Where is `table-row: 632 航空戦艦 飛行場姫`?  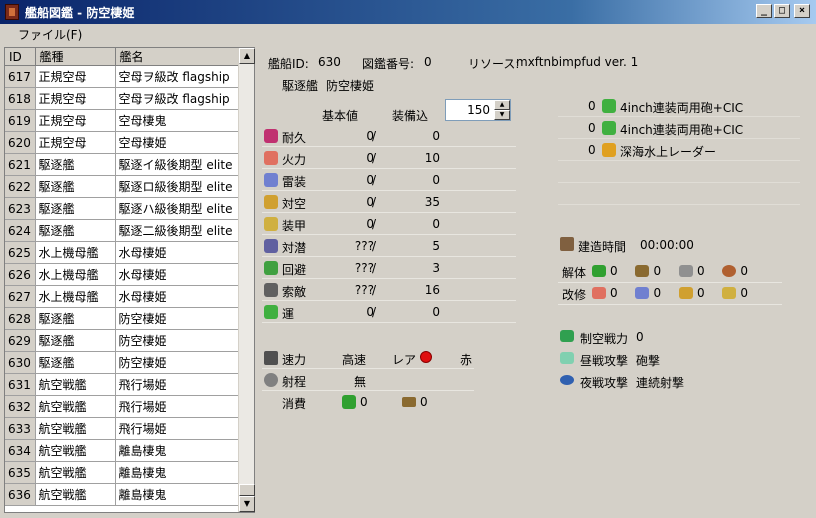 table-row: 632 航空戦艦 飛行場姫 is located at coordinates (122, 406).